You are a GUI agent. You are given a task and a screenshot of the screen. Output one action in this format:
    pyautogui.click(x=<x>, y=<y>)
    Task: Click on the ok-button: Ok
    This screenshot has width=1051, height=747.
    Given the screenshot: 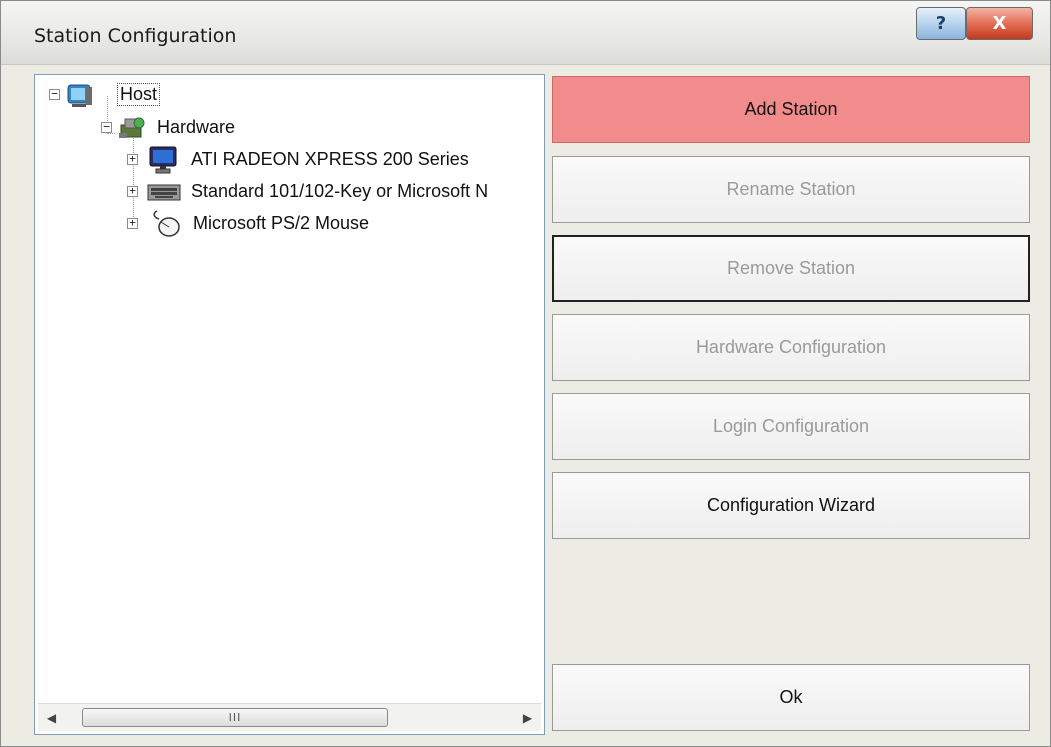 What is the action you would take?
    pyautogui.click(x=791, y=697)
    